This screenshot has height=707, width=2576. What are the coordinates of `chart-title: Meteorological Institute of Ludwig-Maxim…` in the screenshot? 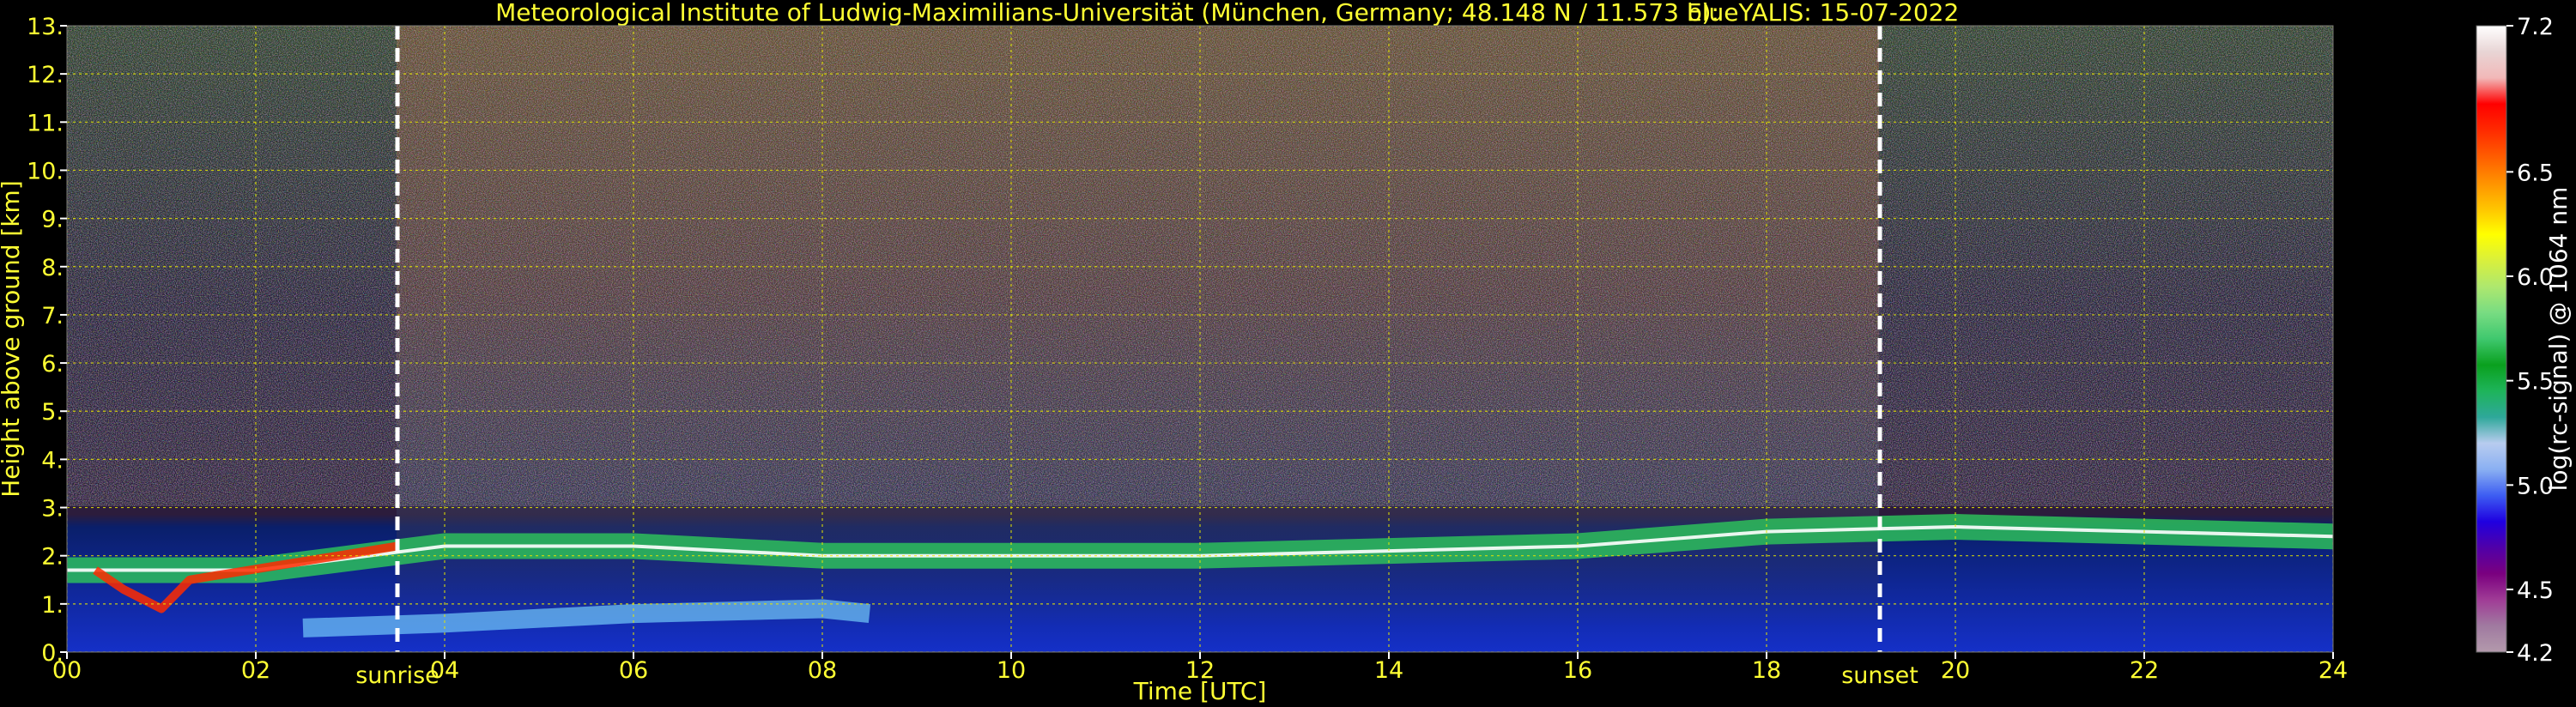 It's located at (1107, 14).